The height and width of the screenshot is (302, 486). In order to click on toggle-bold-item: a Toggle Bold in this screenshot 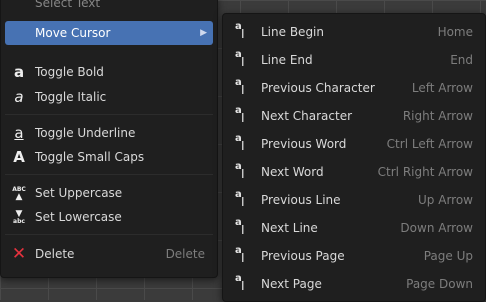, I will do `click(109, 72)`.